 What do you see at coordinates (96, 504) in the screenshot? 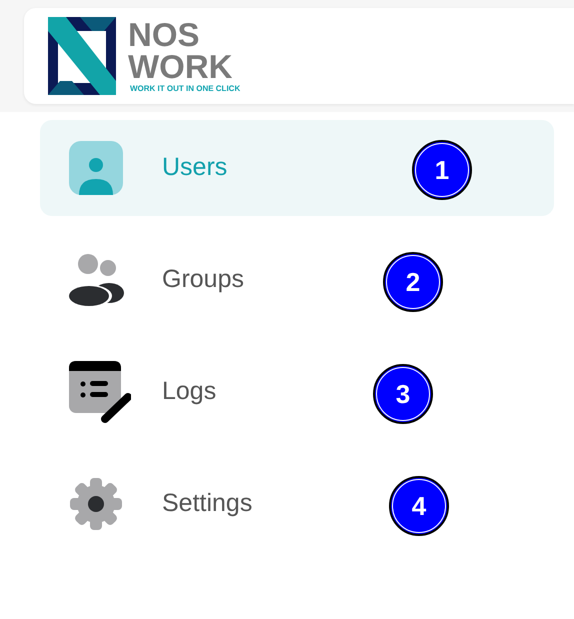
I see `settings-icon` at bounding box center [96, 504].